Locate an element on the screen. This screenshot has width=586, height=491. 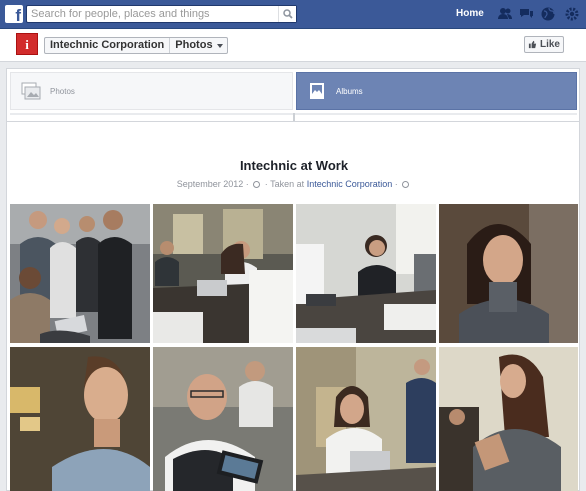
search-button is located at coordinates (287, 14).